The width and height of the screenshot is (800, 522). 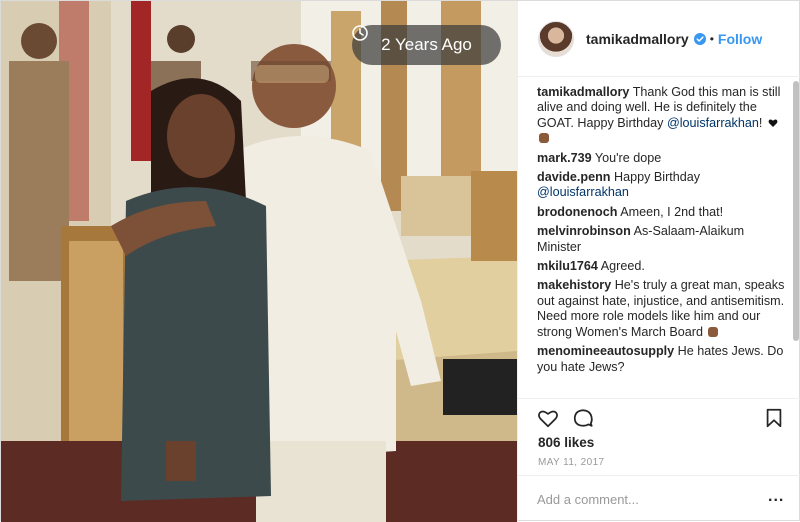 What do you see at coordinates (657, 177) in the screenshot?
I see `comment-text: Happy Birthday` at bounding box center [657, 177].